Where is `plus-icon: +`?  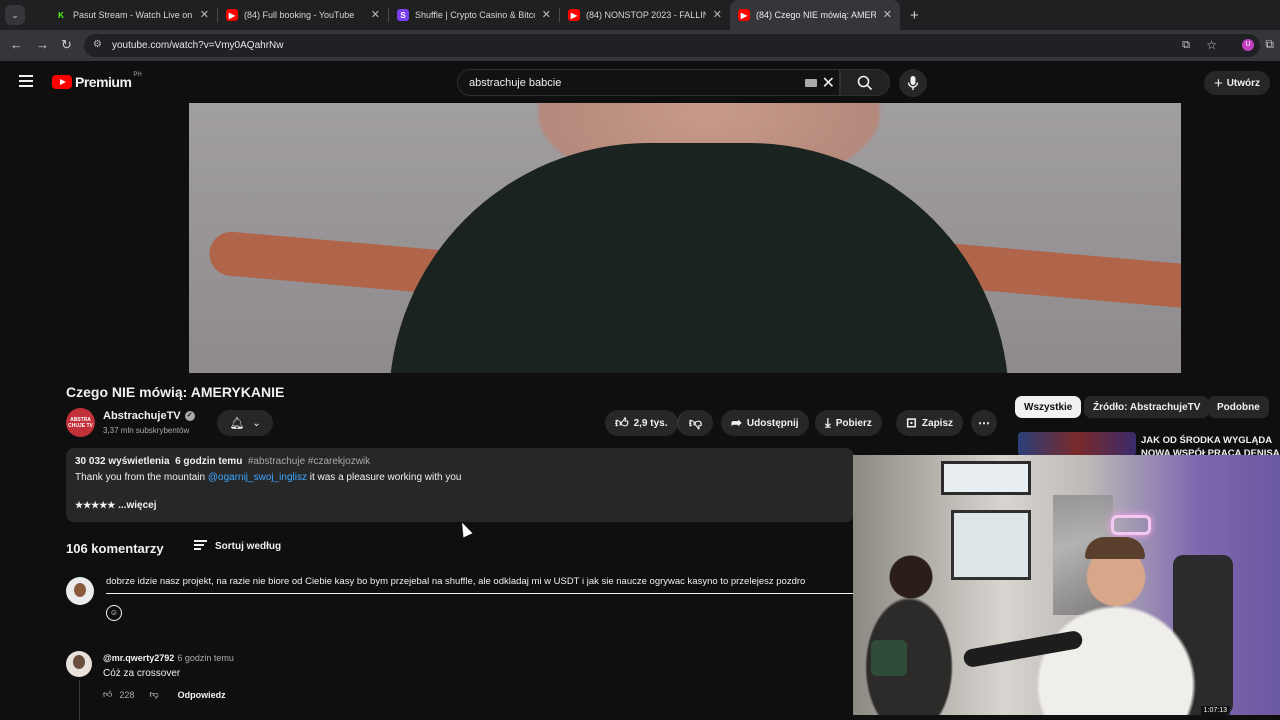 plus-icon: + is located at coordinates (1218, 83).